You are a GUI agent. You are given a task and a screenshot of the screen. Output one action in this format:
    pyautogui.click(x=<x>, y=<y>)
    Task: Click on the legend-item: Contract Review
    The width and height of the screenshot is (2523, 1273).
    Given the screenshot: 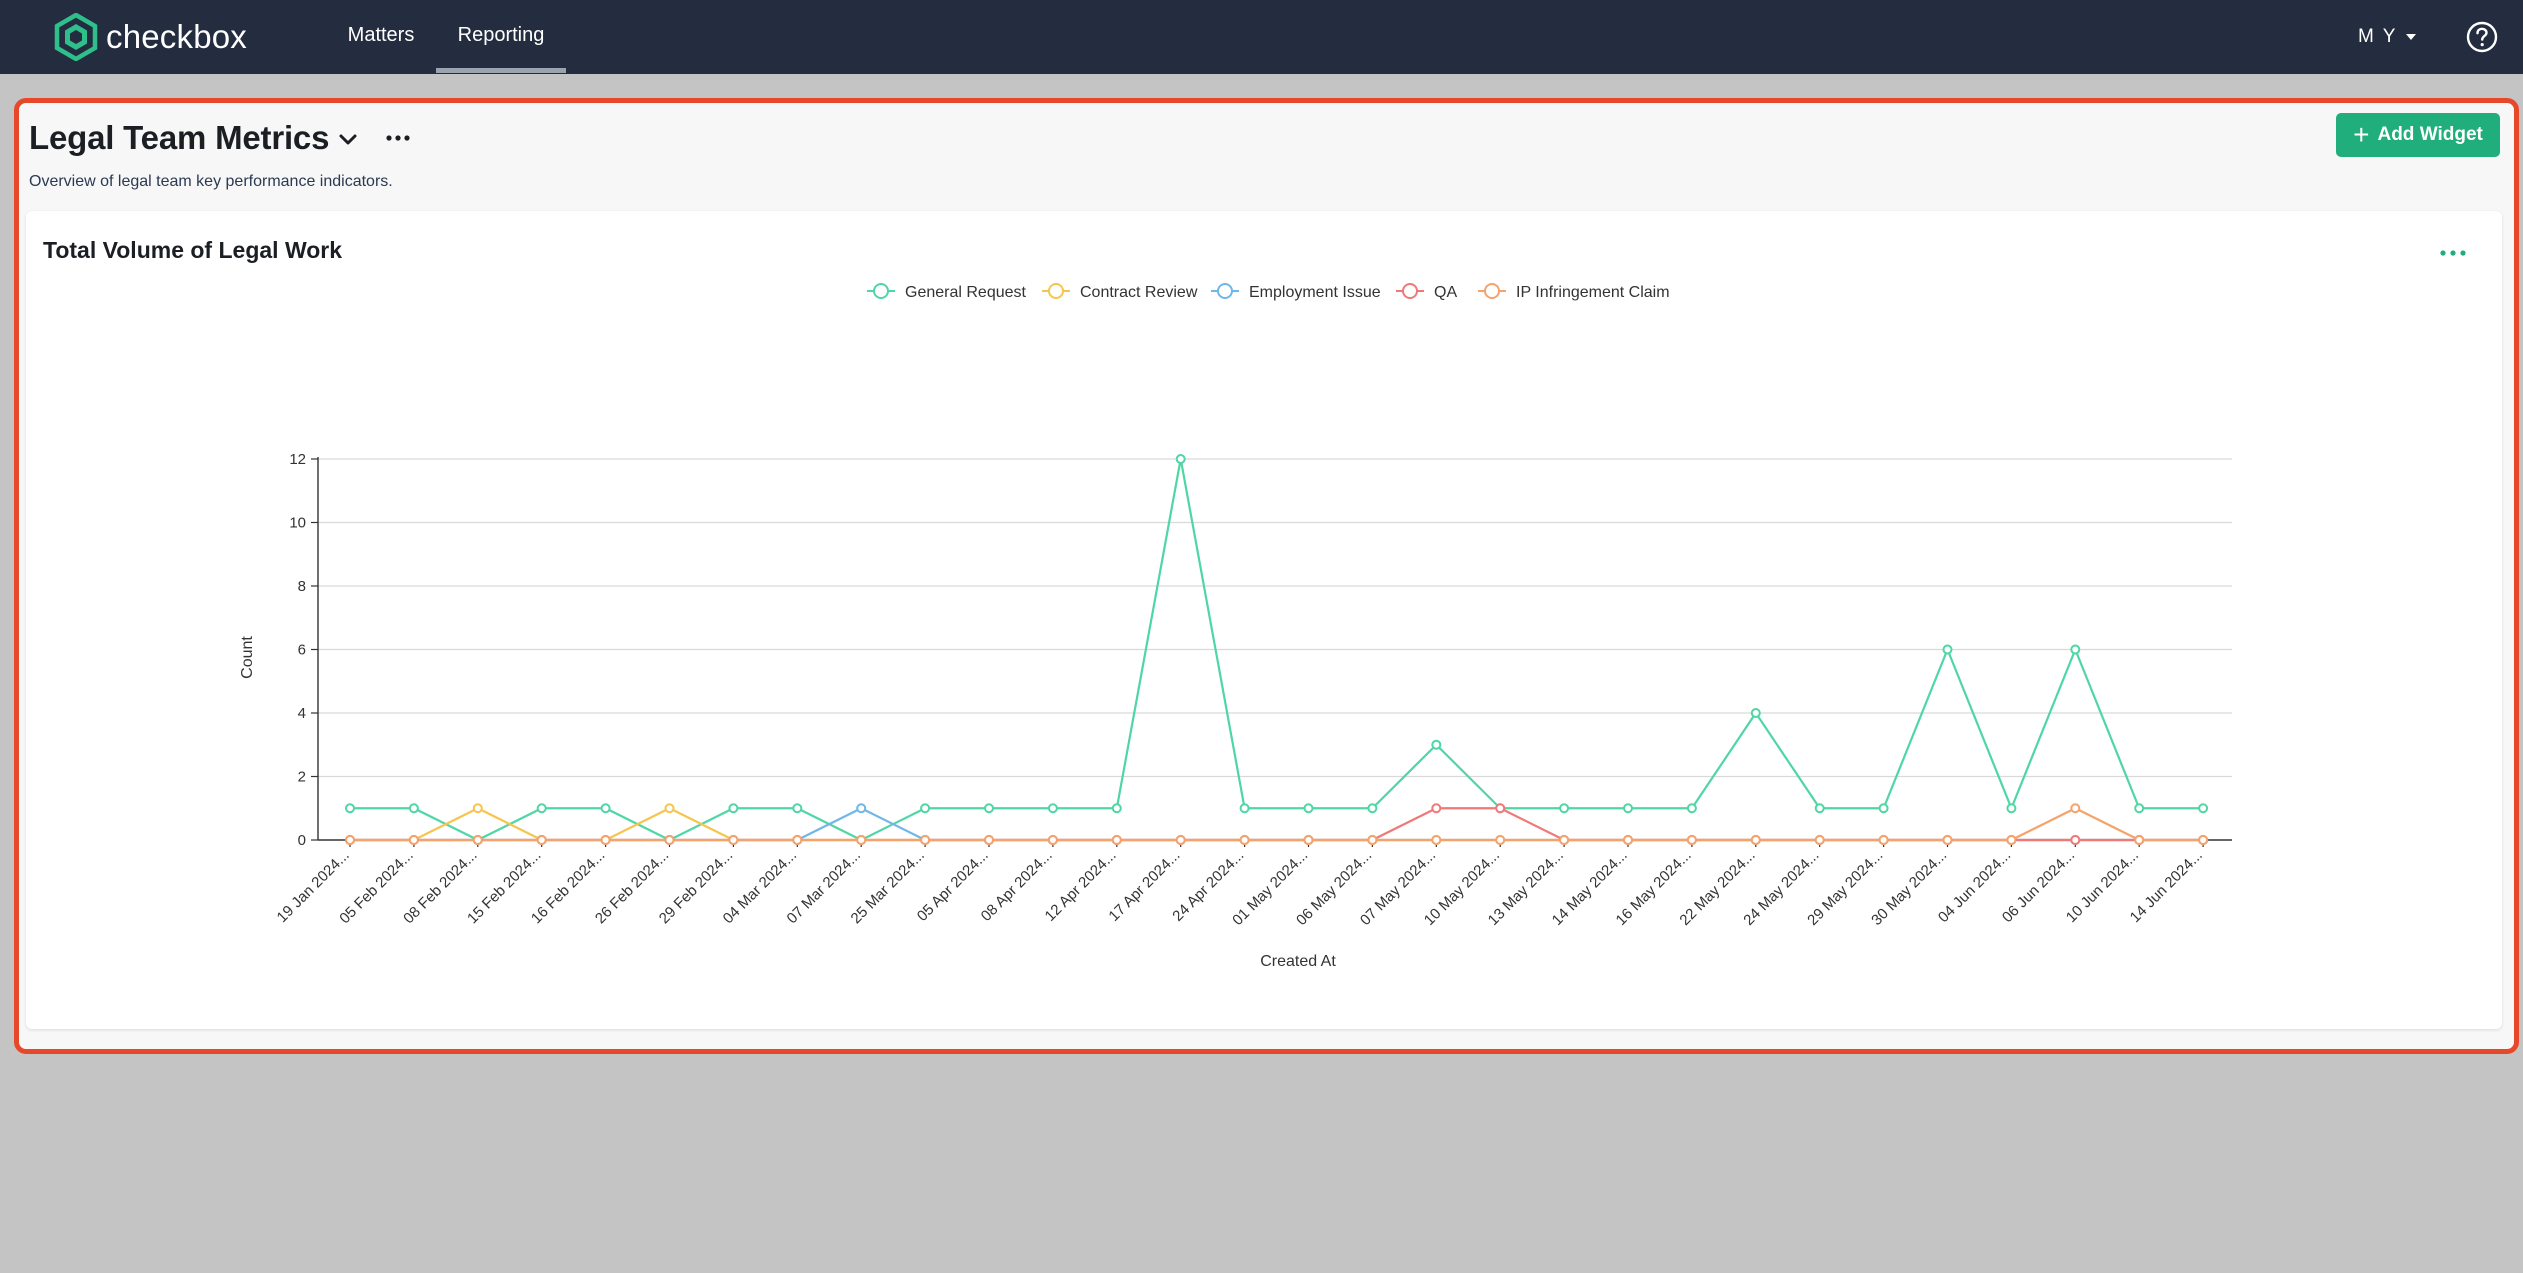 What is the action you would take?
    pyautogui.click(x=1120, y=292)
    